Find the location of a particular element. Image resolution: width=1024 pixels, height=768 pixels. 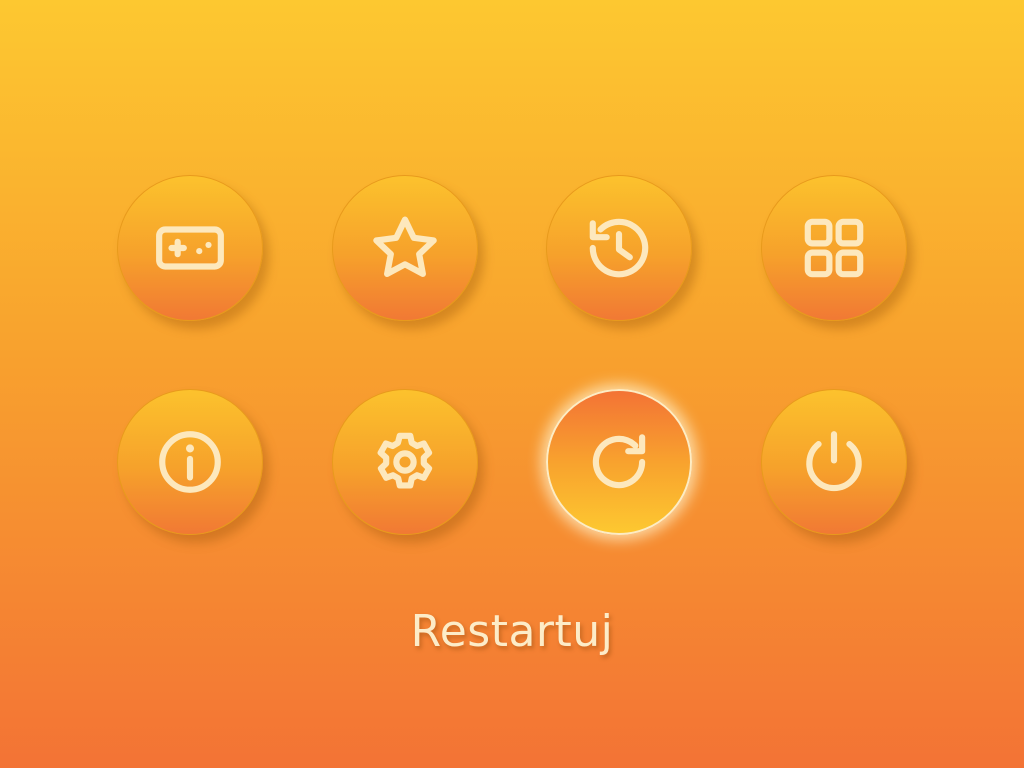

power-icon is located at coordinates (834, 461).